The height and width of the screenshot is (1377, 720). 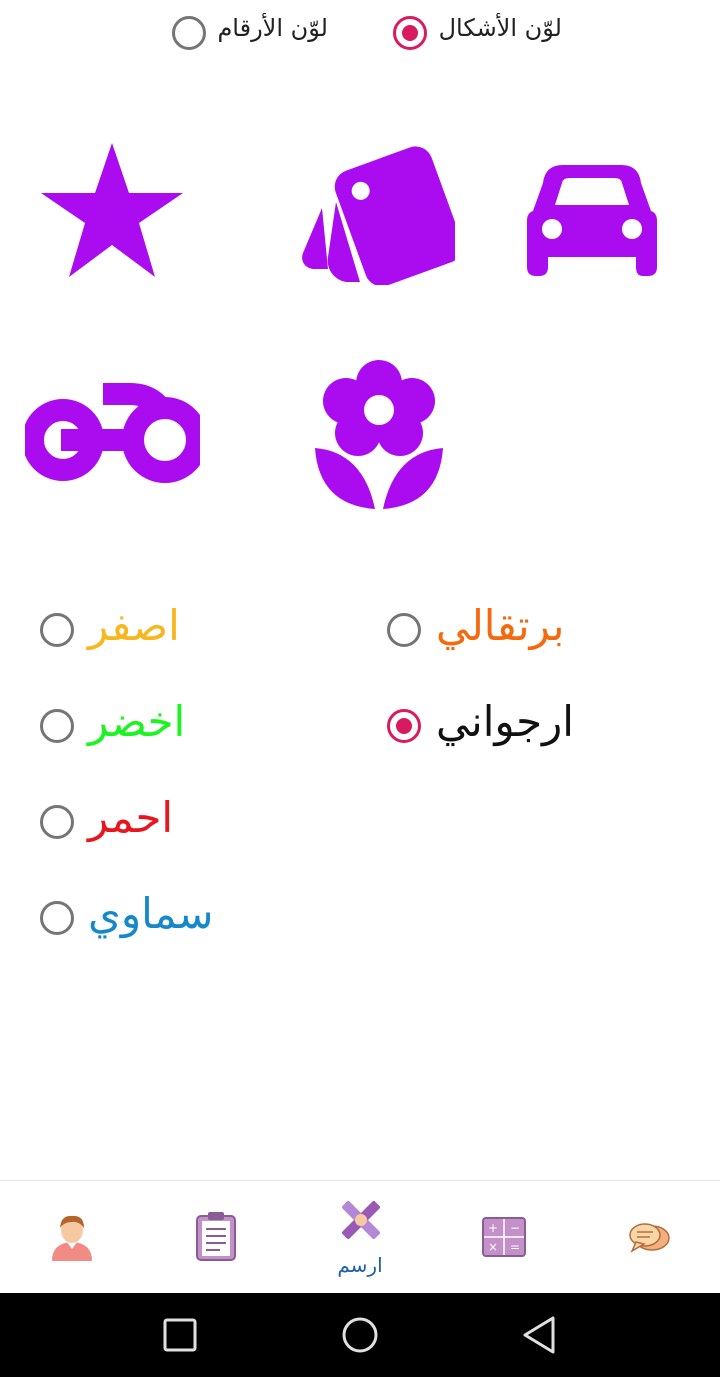 What do you see at coordinates (505, 722) in the screenshot?
I see `color-label-purple: ارجواني` at bounding box center [505, 722].